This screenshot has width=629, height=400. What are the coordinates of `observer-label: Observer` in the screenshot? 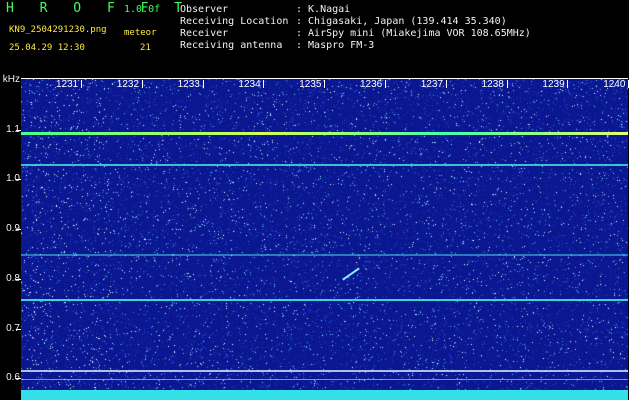 It's located at (204, 9).